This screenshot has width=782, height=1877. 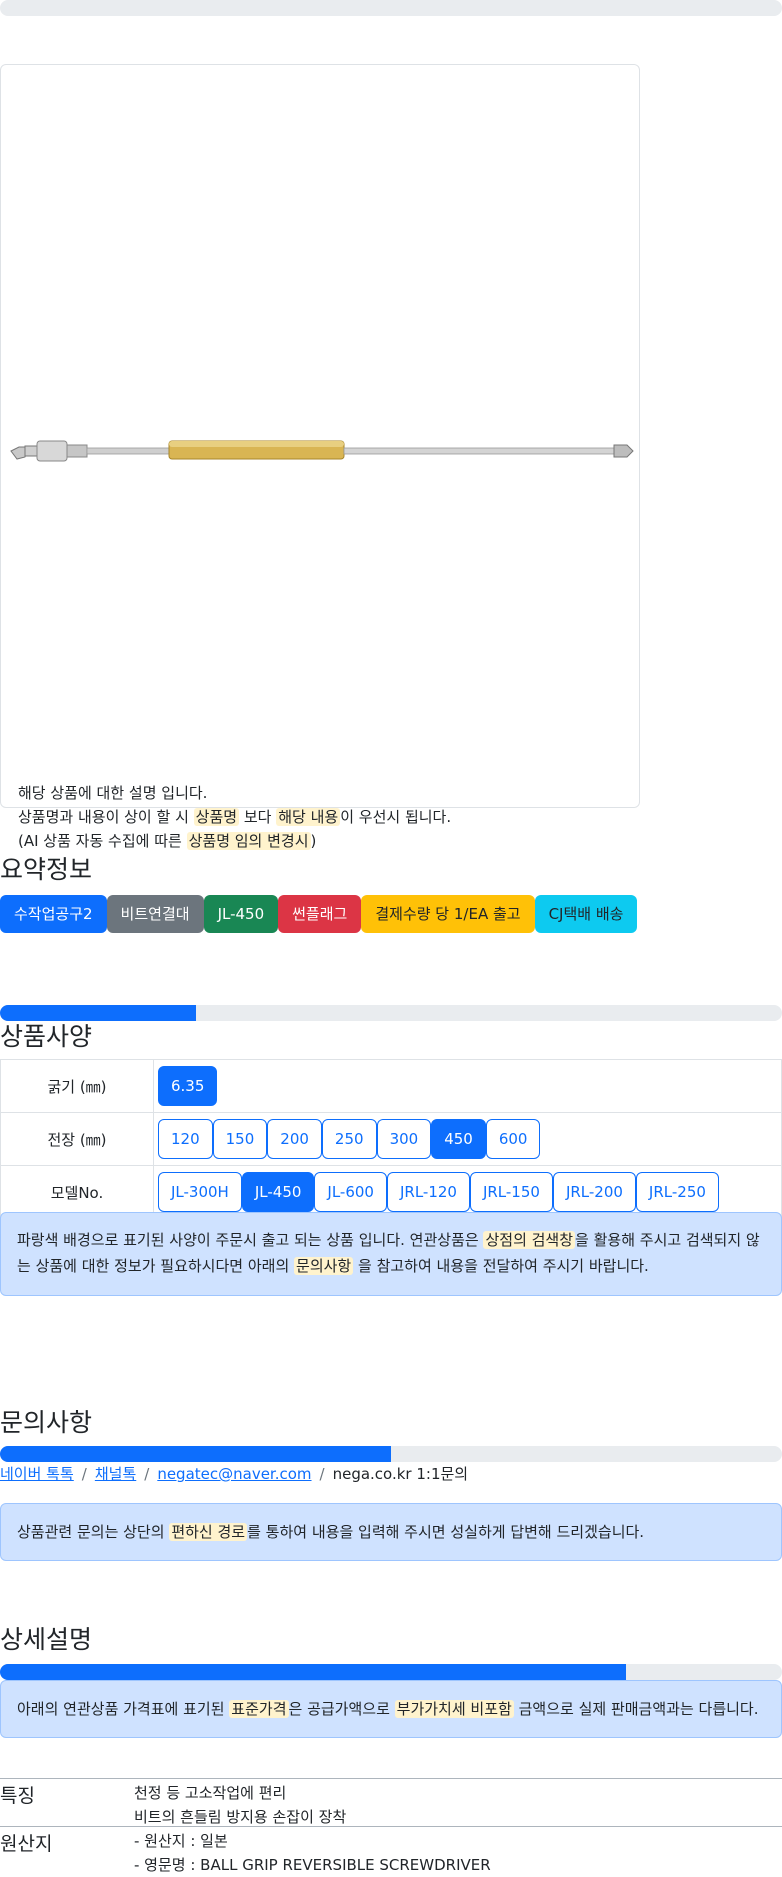 What do you see at coordinates (350, 1192) in the screenshot?
I see `option-button: JL-600` at bounding box center [350, 1192].